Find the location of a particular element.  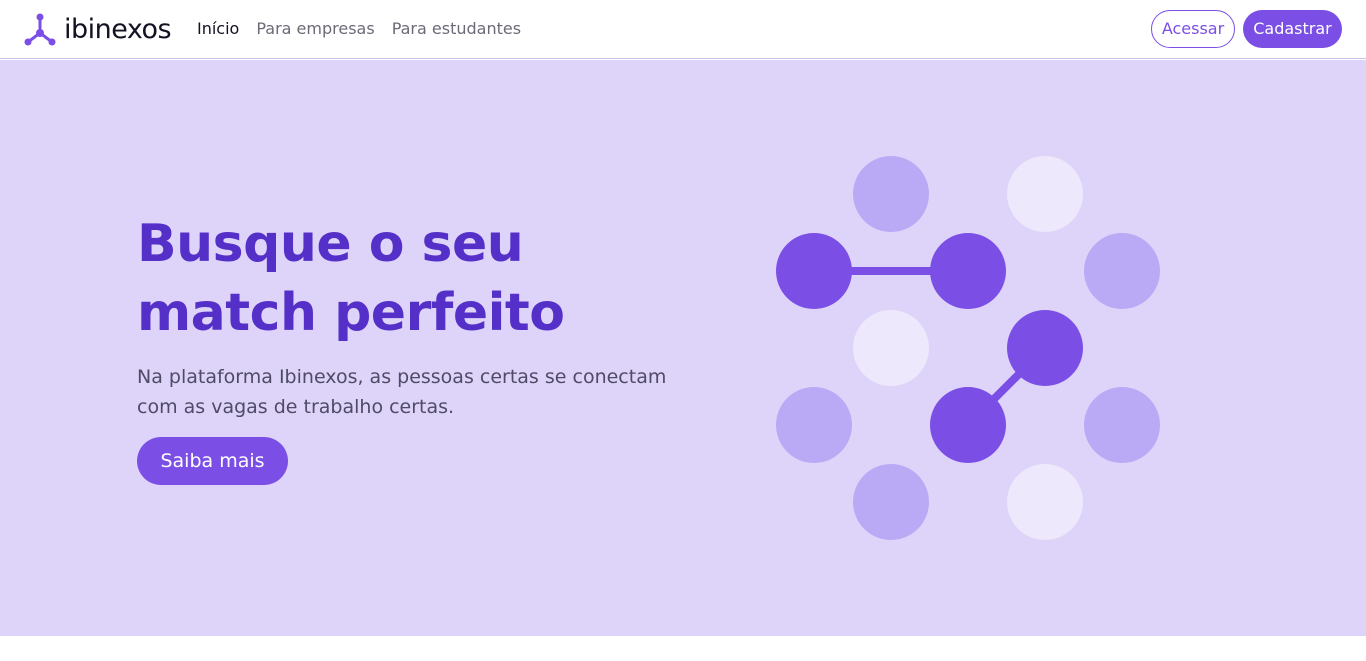

learn-more-button: Saiba mais is located at coordinates (212, 461).